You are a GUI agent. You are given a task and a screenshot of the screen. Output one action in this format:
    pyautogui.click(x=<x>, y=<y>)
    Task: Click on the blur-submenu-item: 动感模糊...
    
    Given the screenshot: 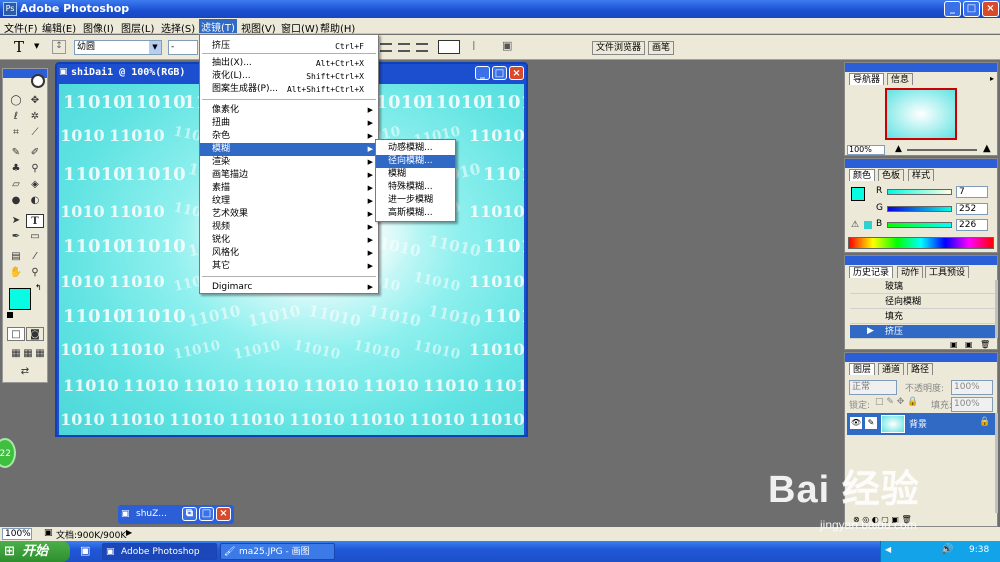 What is the action you would take?
    pyautogui.click(x=415, y=148)
    